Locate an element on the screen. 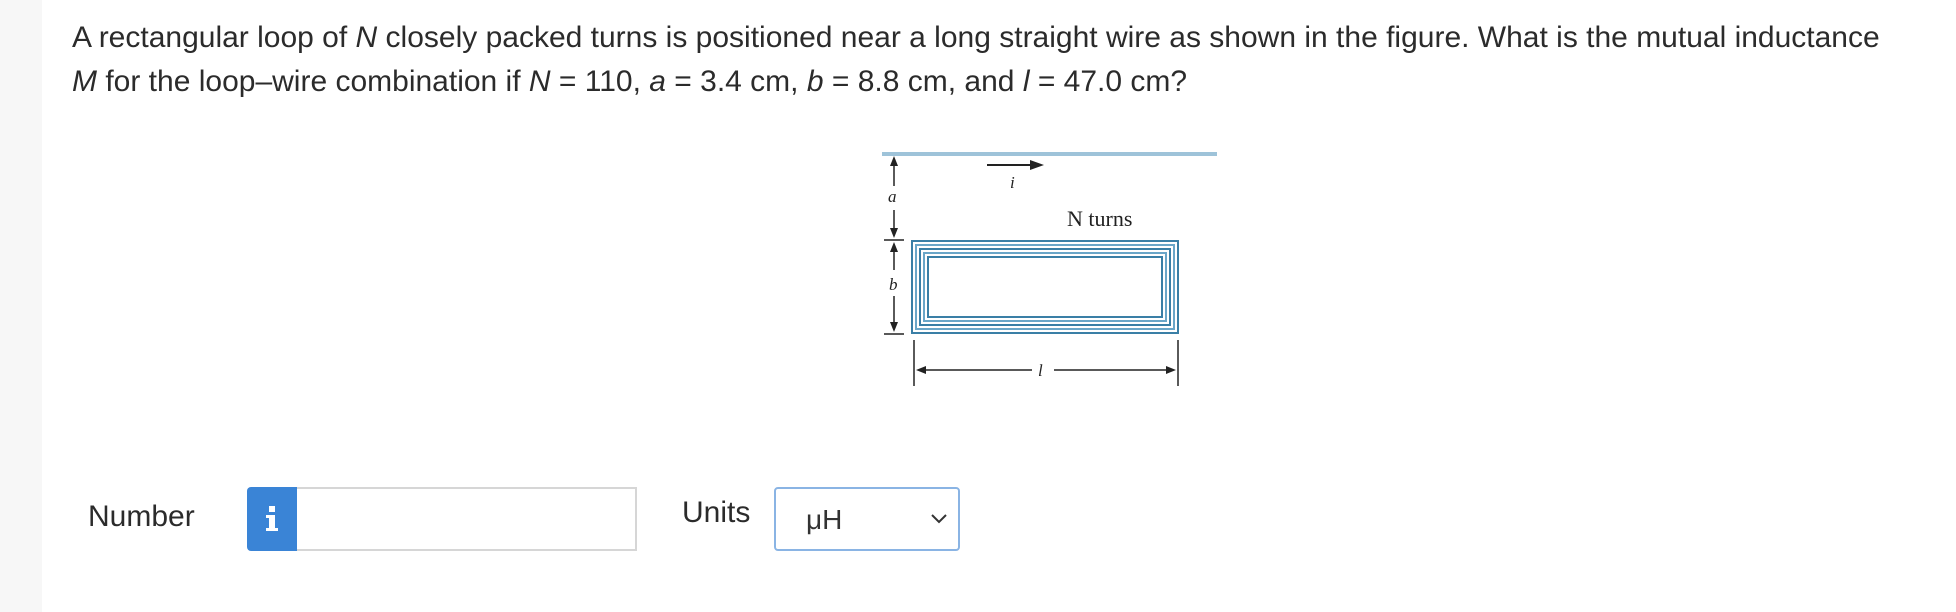 Image resolution: width=1956 pixels, height=612 pixels. current-arrow is located at coordinates (1015, 165).